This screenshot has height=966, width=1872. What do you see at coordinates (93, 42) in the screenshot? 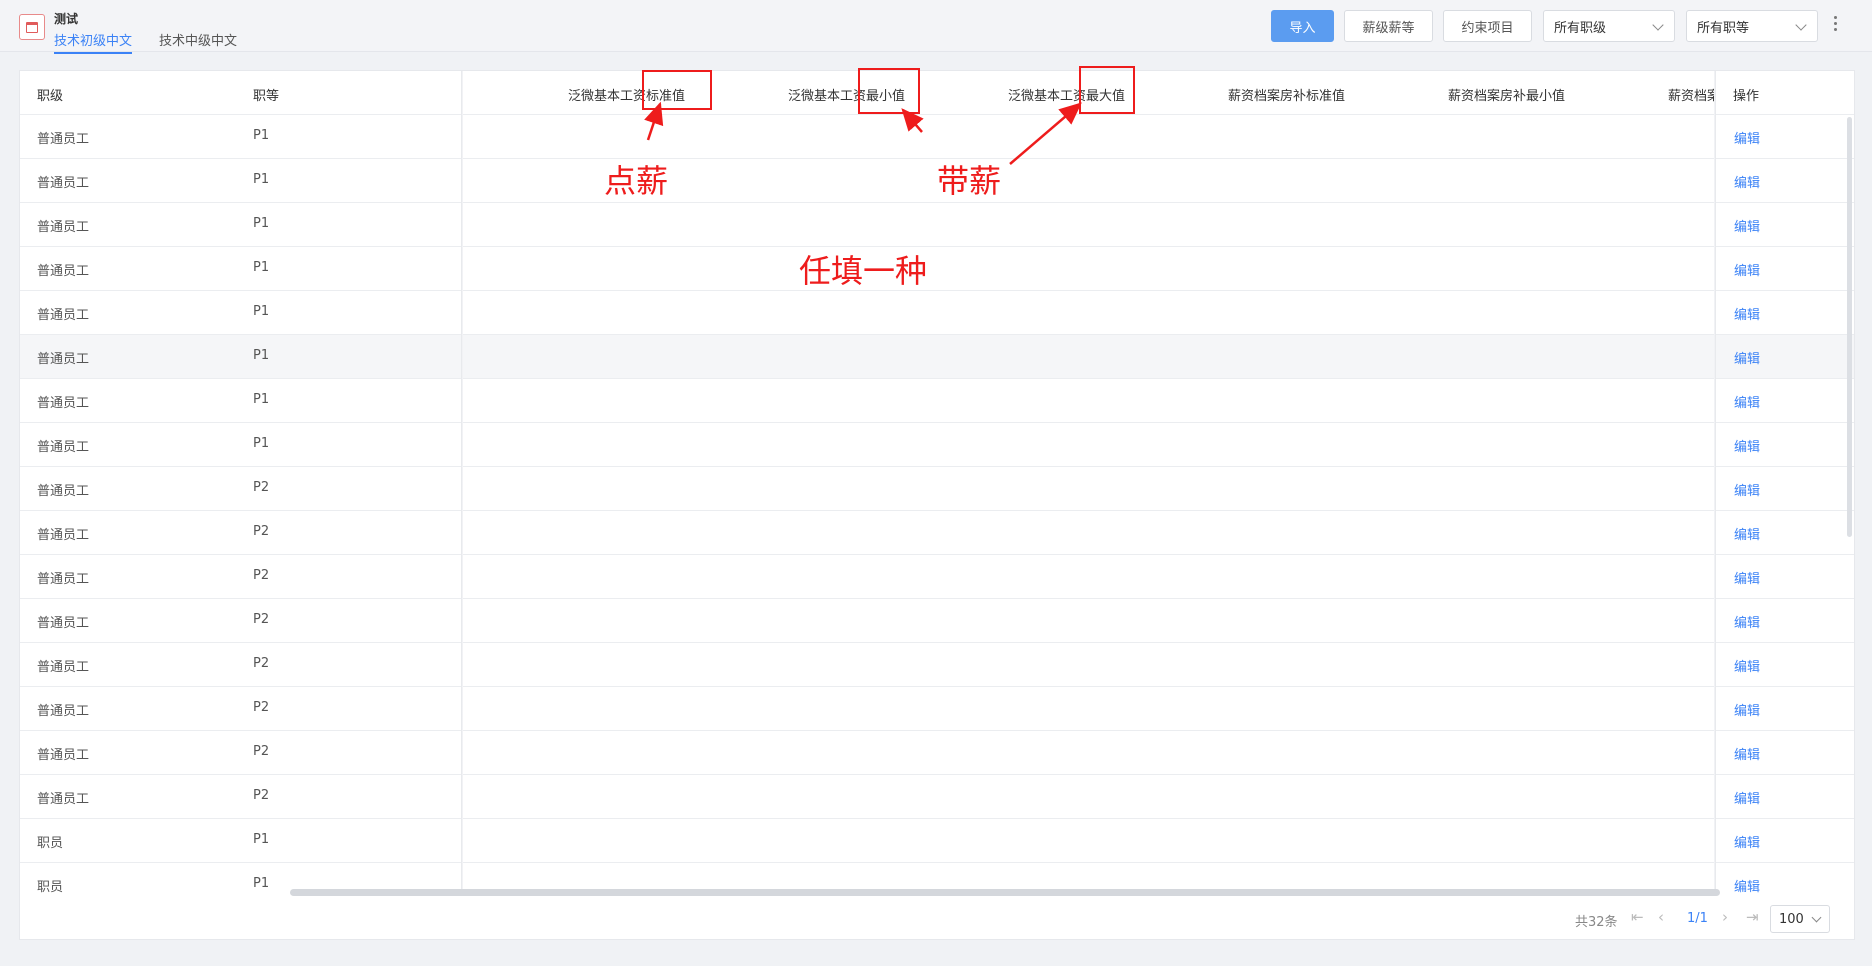
I see `tab-junior-tech: 技术初级中文` at bounding box center [93, 42].